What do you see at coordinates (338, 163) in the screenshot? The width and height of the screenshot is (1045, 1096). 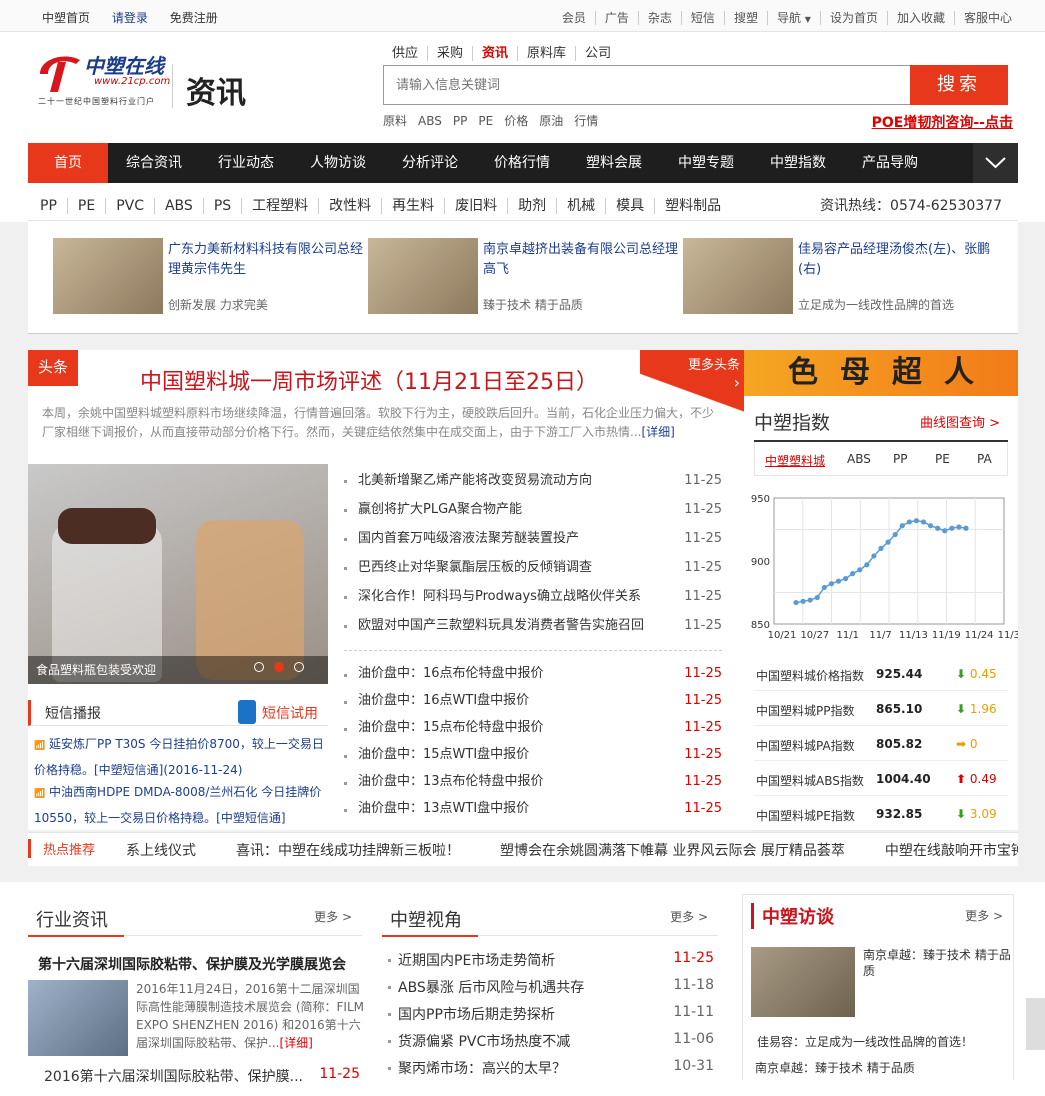 I see `nav-interview: 人物访谈` at bounding box center [338, 163].